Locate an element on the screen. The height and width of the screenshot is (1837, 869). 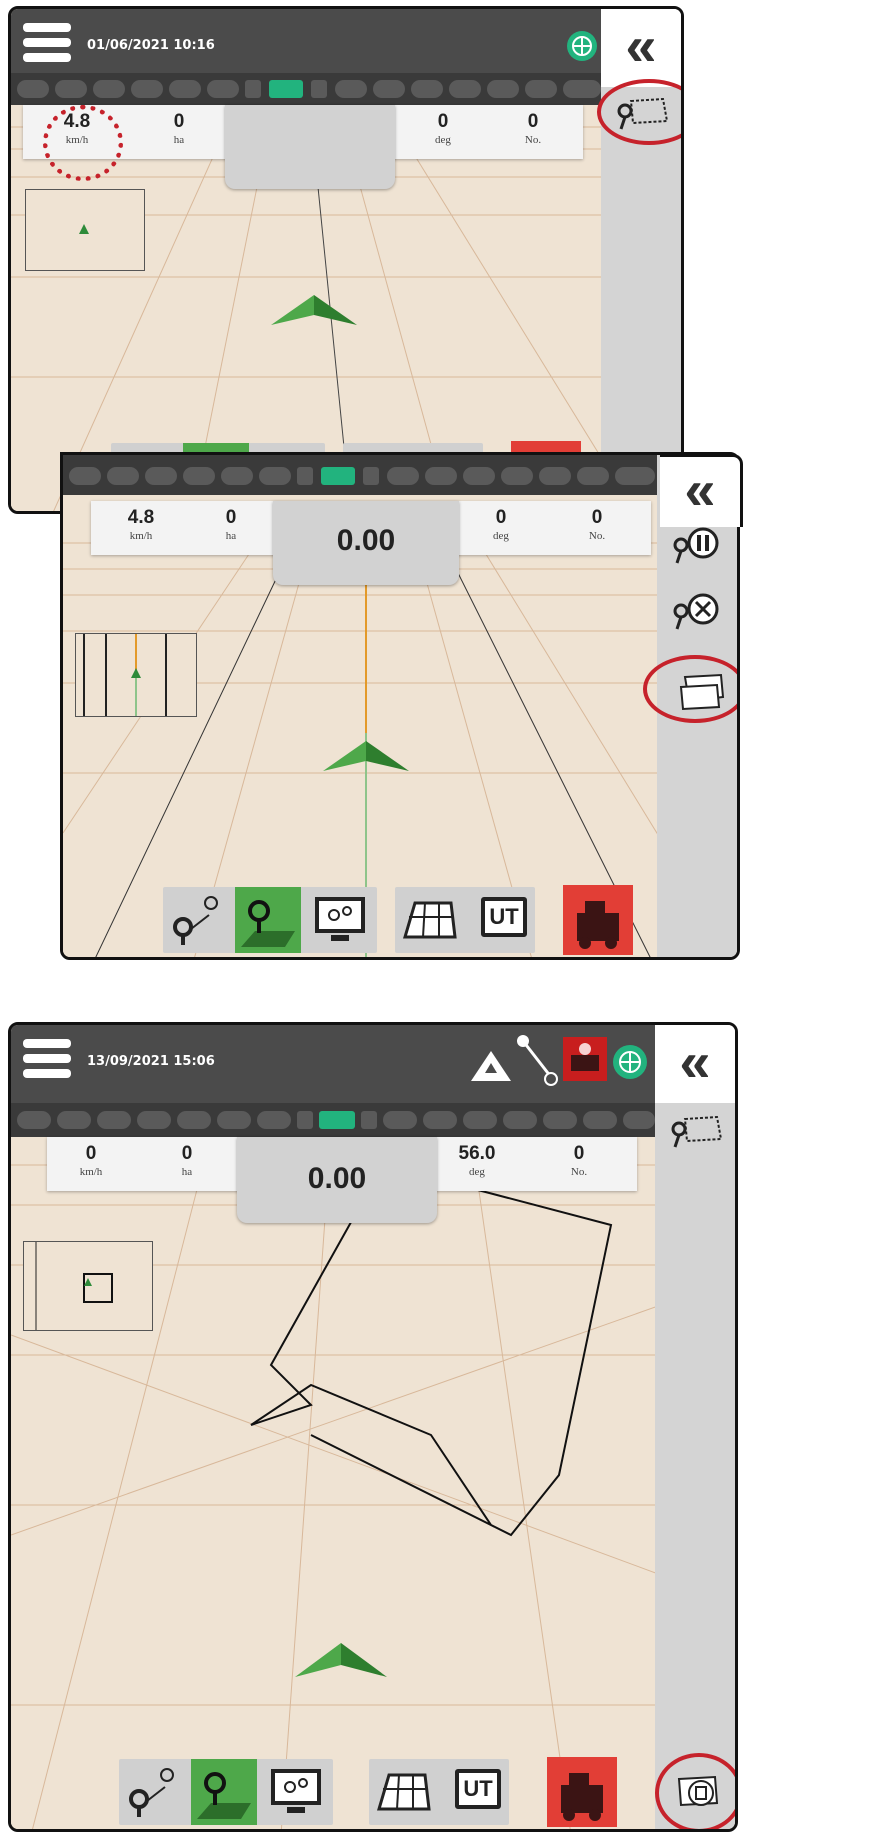
boundary-mini-icon is located at coordinates (74, 1286).